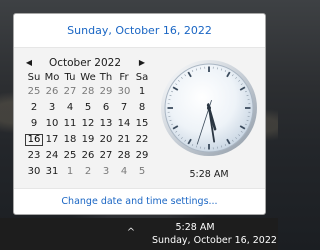  What do you see at coordinates (34, 156) in the screenshot?
I see `calendar-day: 23` at bounding box center [34, 156].